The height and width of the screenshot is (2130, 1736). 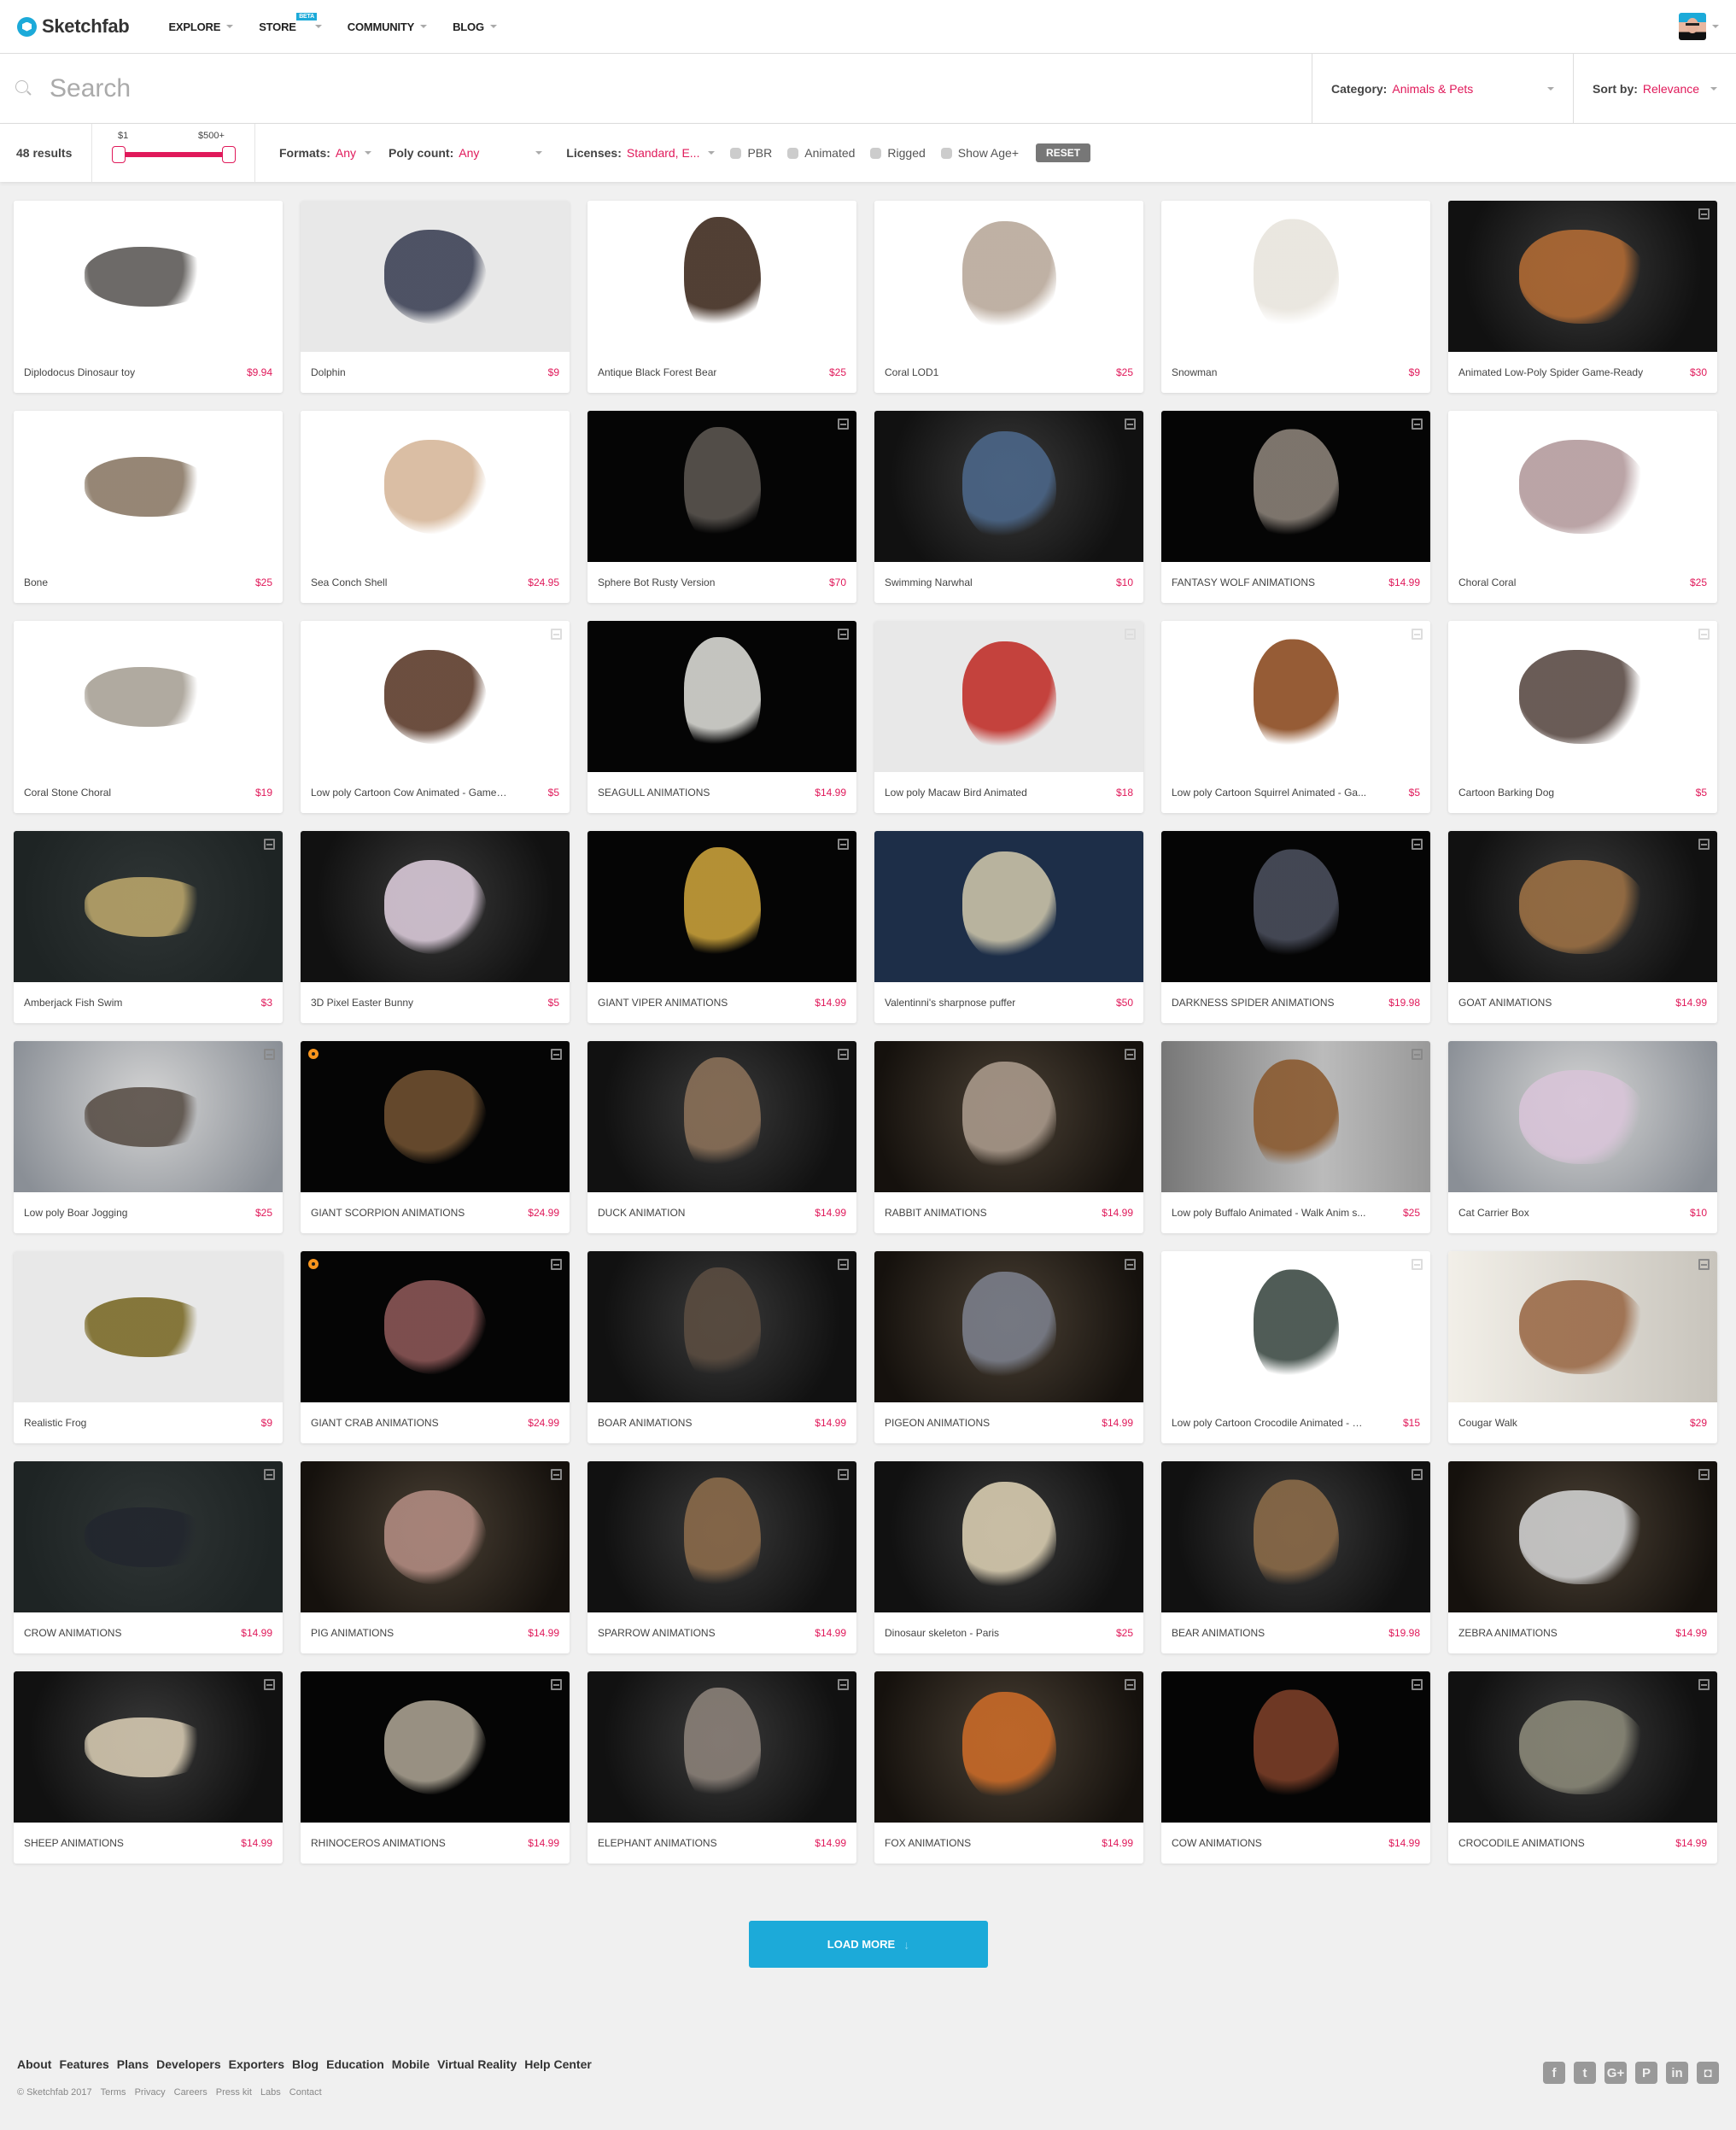 I want to click on model-card: CROCODILE ANIMATIONS $14.99, so click(x=1582, y=1767).